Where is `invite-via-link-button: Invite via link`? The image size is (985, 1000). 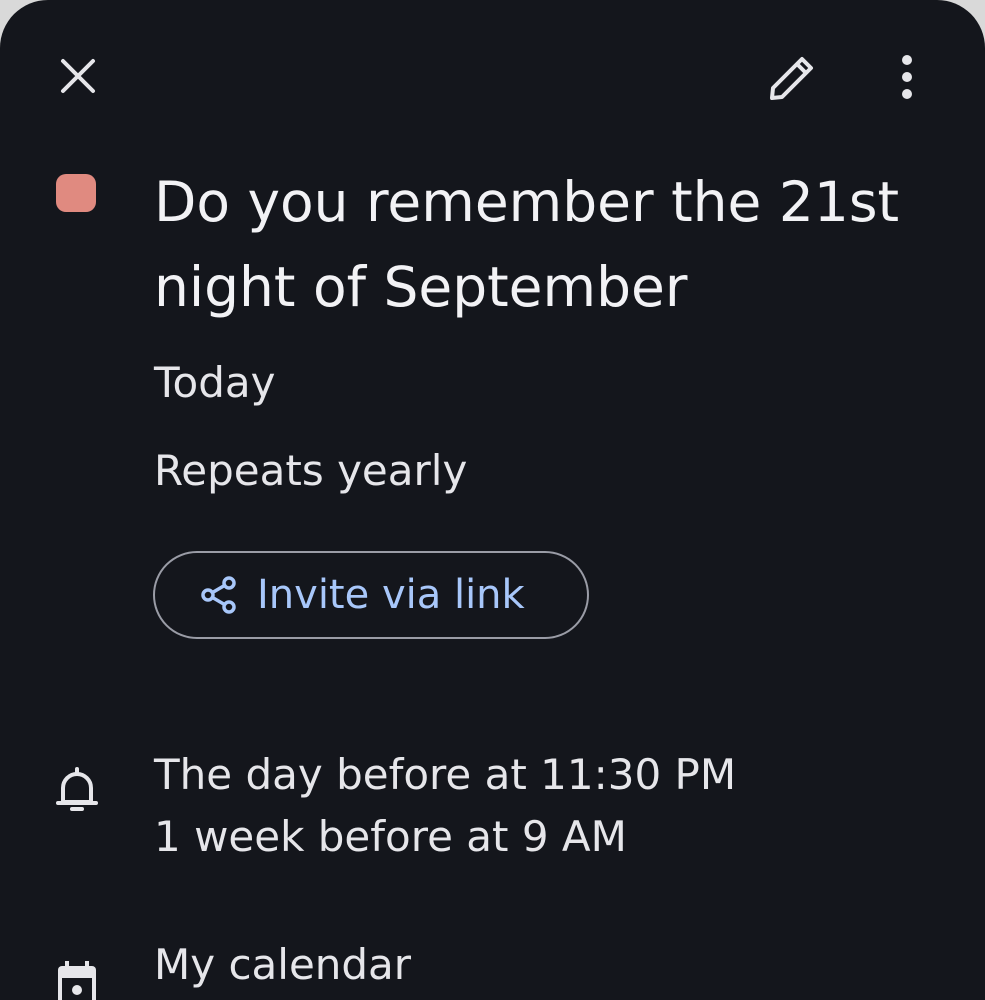 invite-via-link-button: Invite via link is located at coordinates (371, 595).